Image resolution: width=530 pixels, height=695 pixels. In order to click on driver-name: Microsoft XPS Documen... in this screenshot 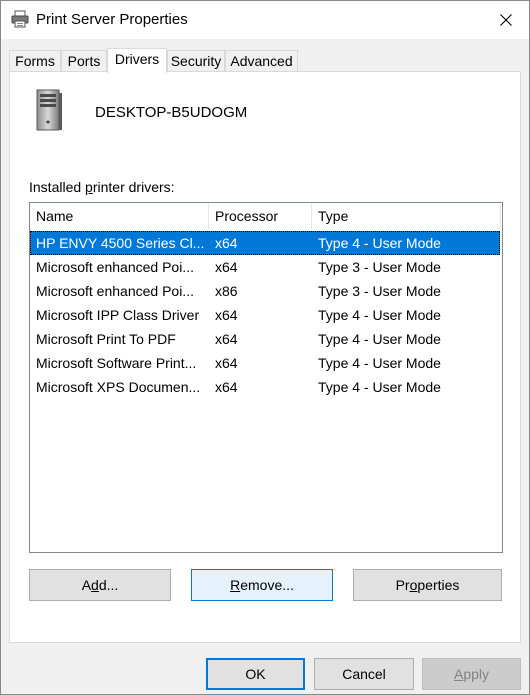, I will do `click(118, 387)`.